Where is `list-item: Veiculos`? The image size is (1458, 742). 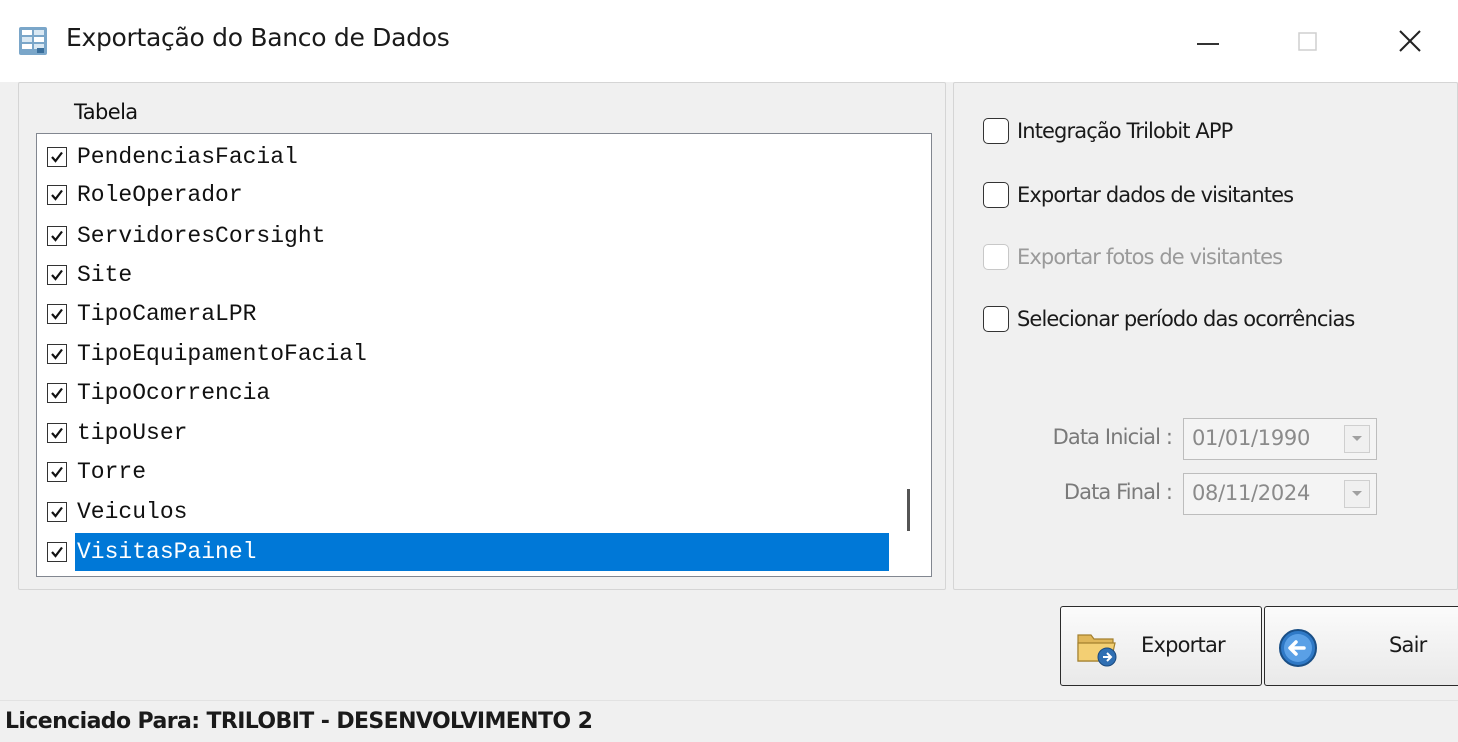
list-item: Veiculos is located at coordinates (463, 512).